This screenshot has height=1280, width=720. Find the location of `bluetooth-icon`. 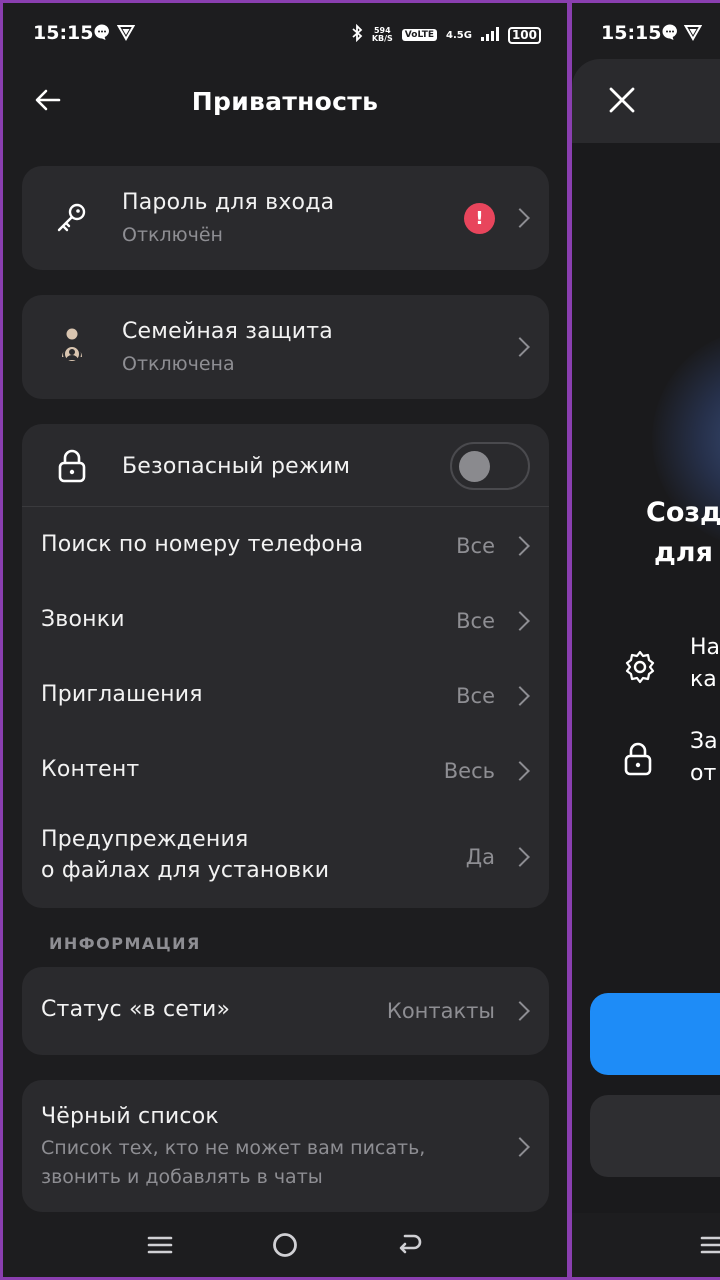

bluetooth-icon is located at coordinates (357, 34).